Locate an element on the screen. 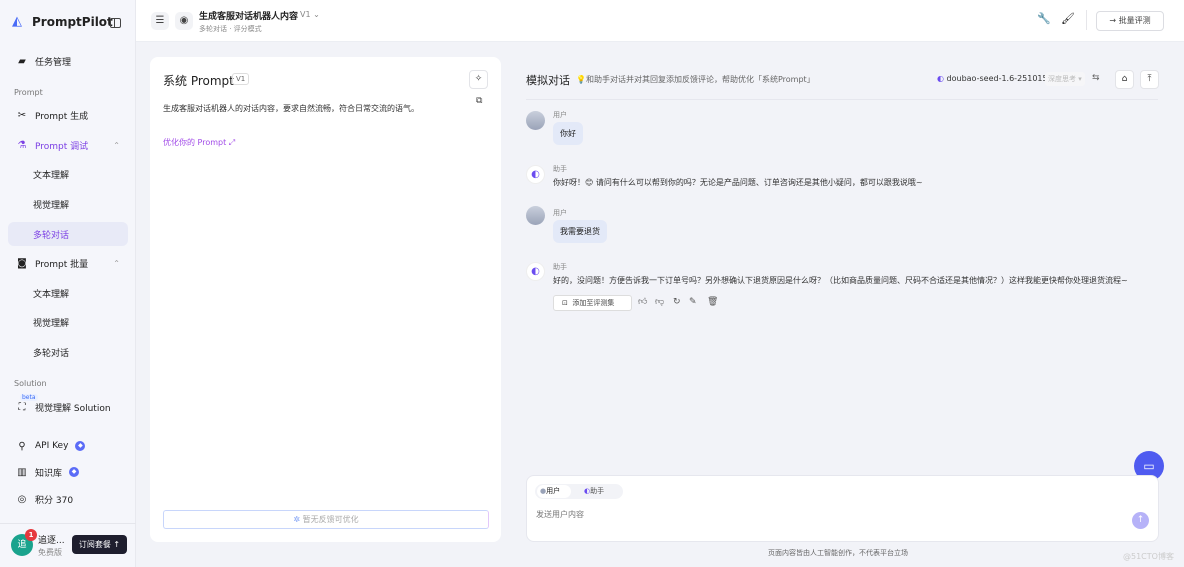  sidebar-item-prompt-generate: ✂ Prompt 生成 is located at coordinates (68, 115).